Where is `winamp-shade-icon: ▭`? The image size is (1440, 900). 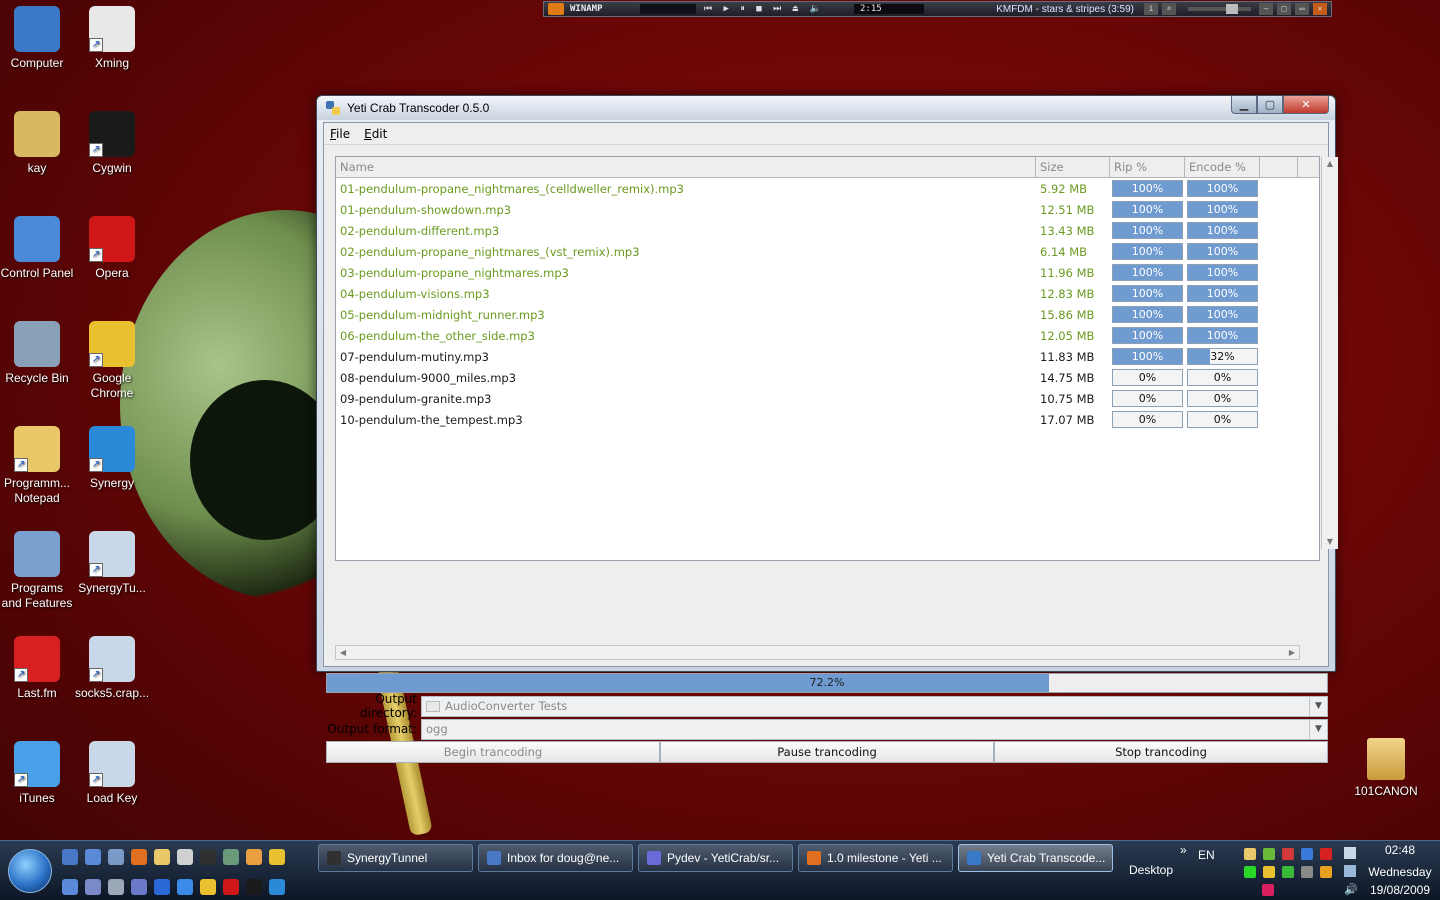
winamp-shade-icon: ▭ is located at coordinates (1302, 9).